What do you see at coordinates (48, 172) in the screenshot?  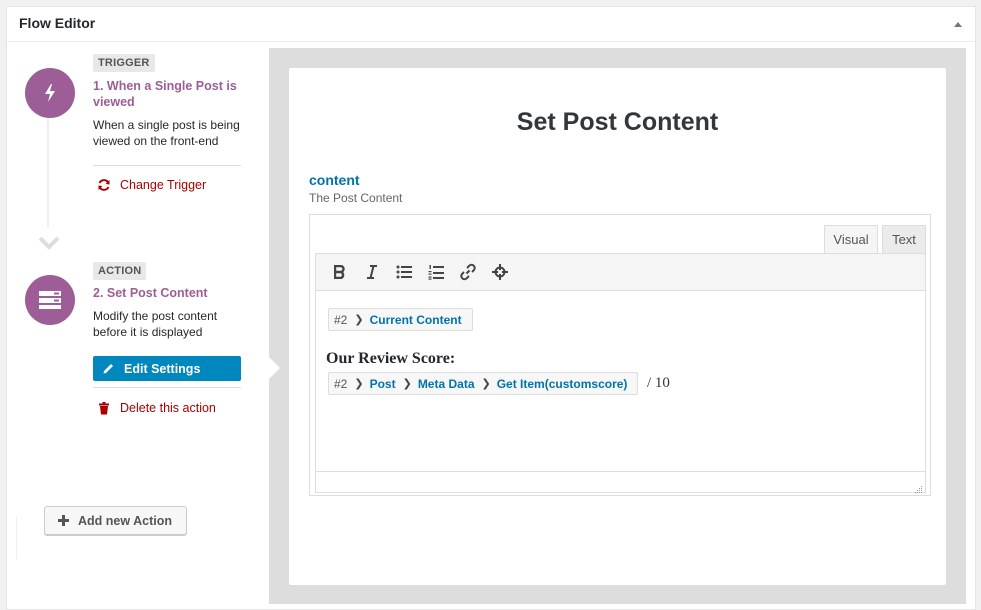 I see `flow-connector-line` at bounding box center [48, 172].